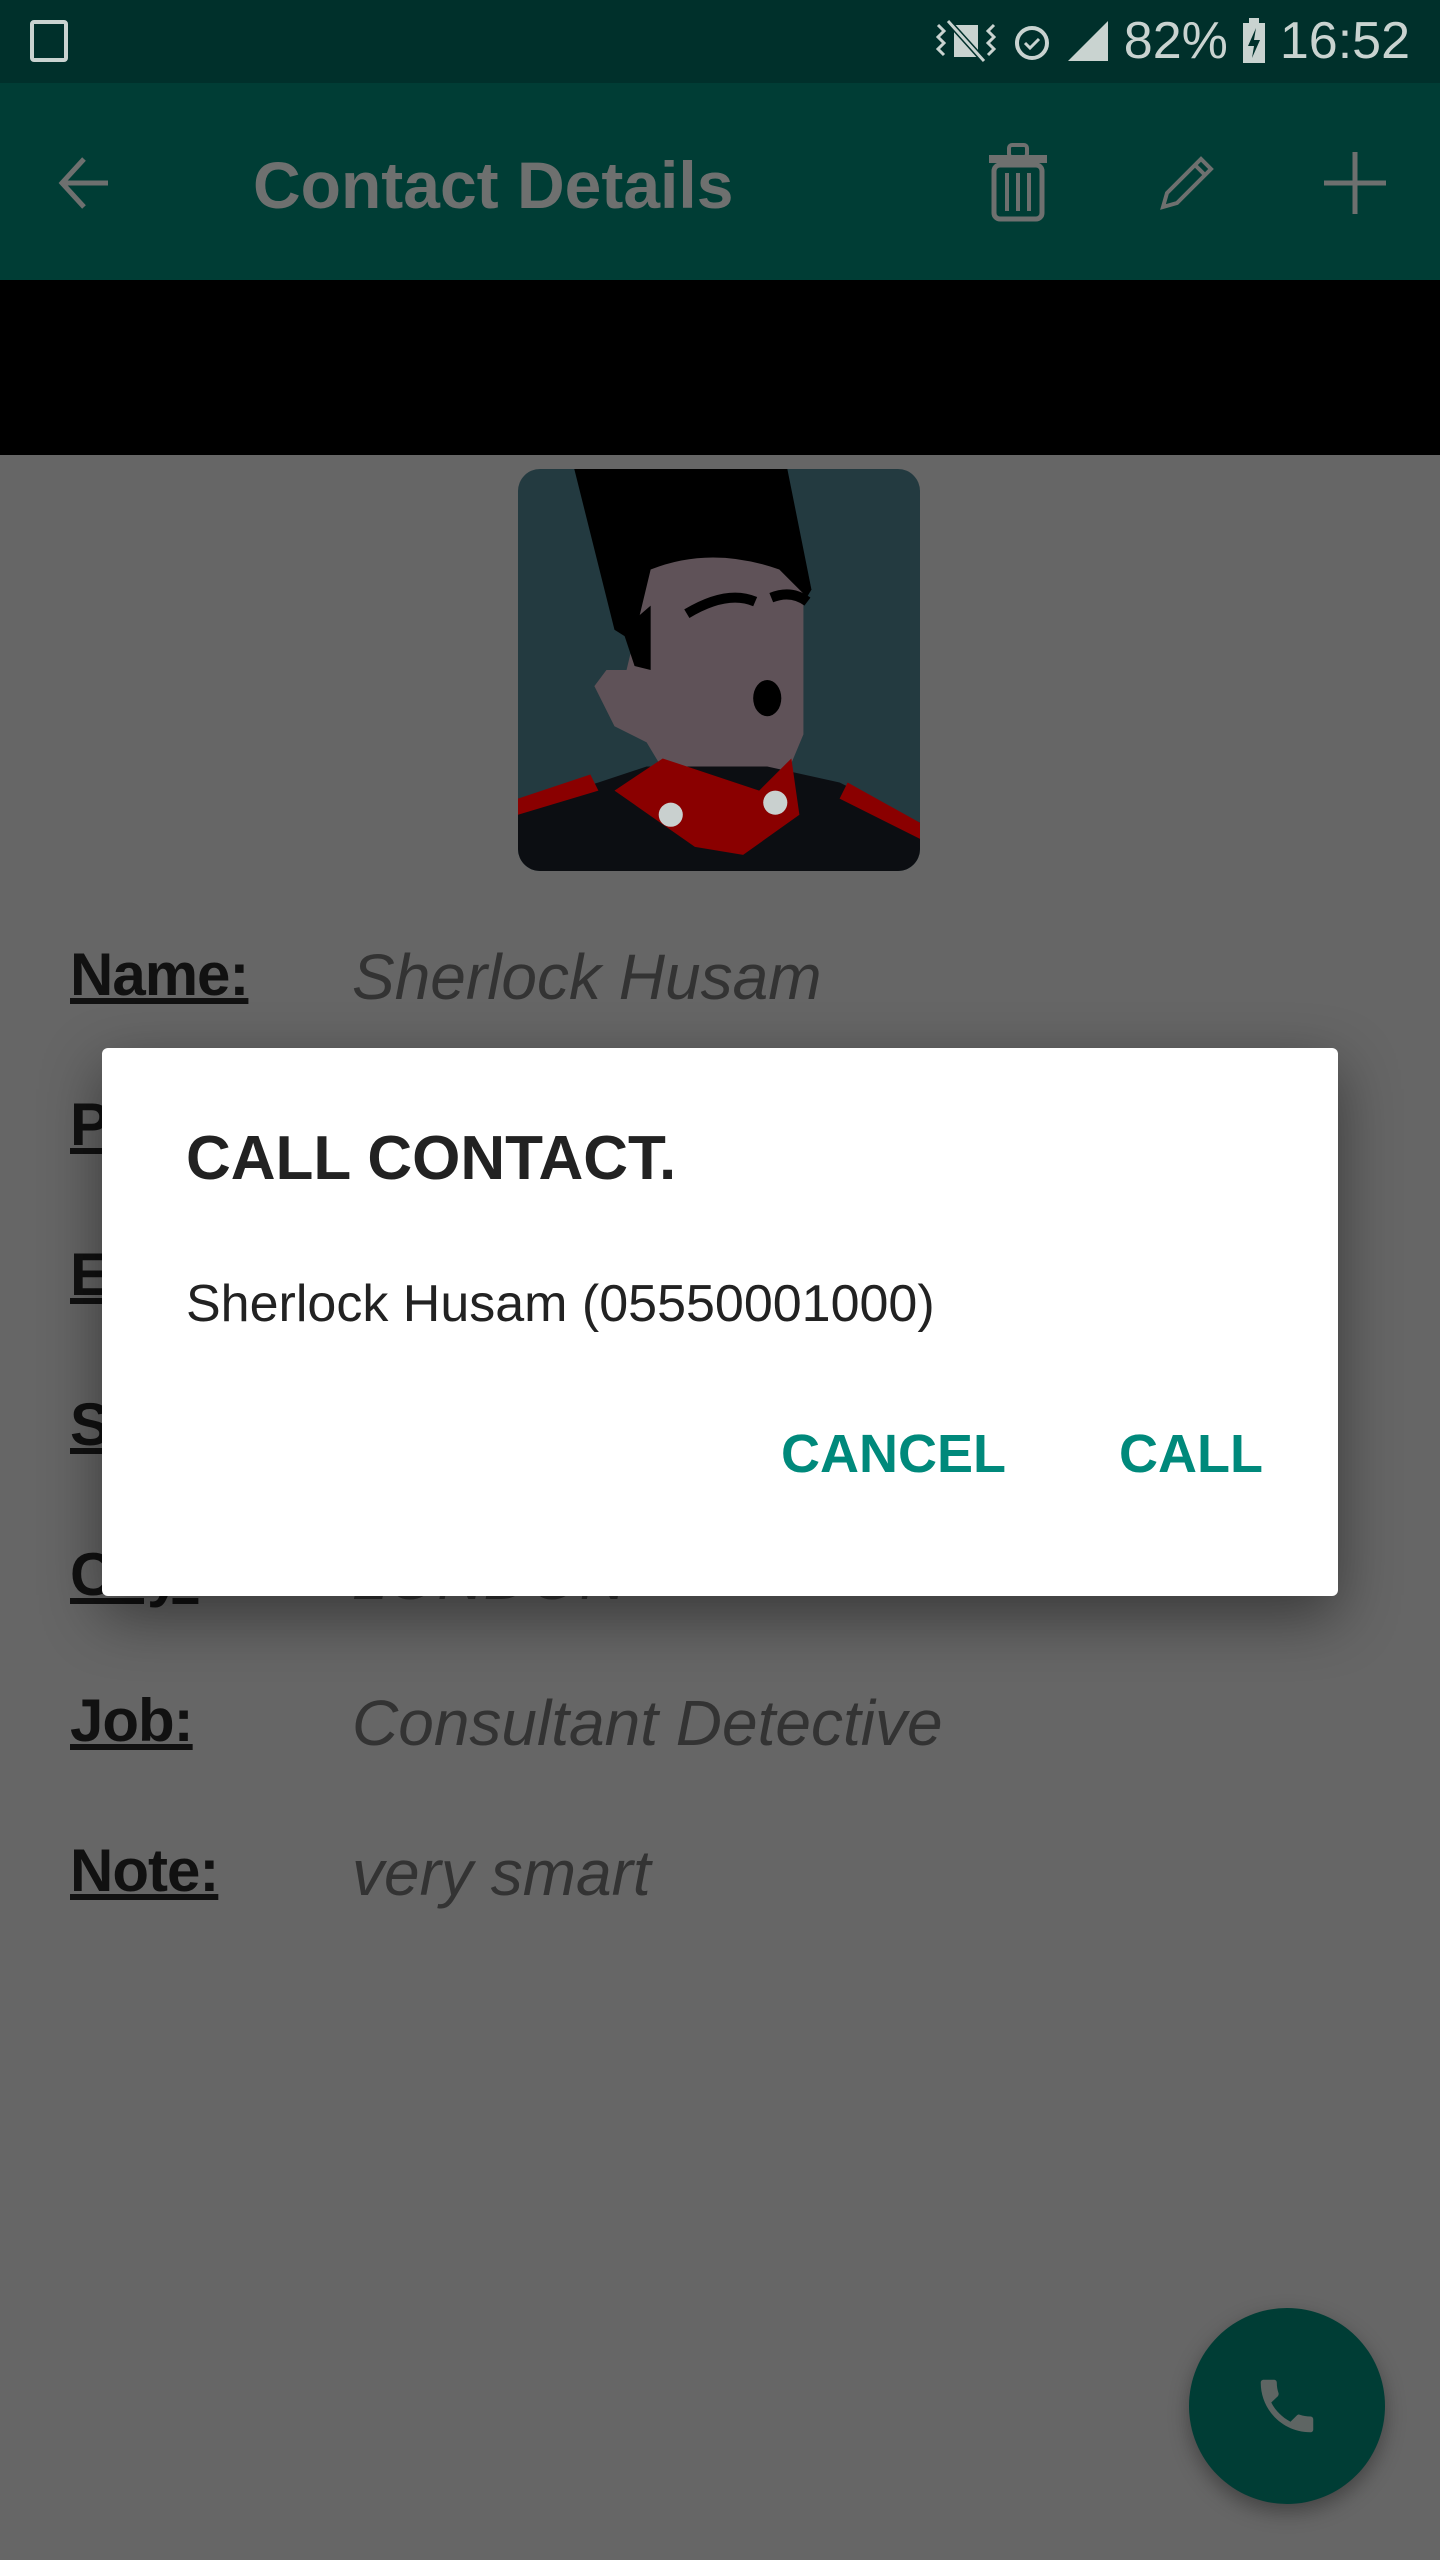  What do you see at coordinates (1031, 43) in the screenshot?
I see `alarm-icon` at bounding box center [1031, 43].